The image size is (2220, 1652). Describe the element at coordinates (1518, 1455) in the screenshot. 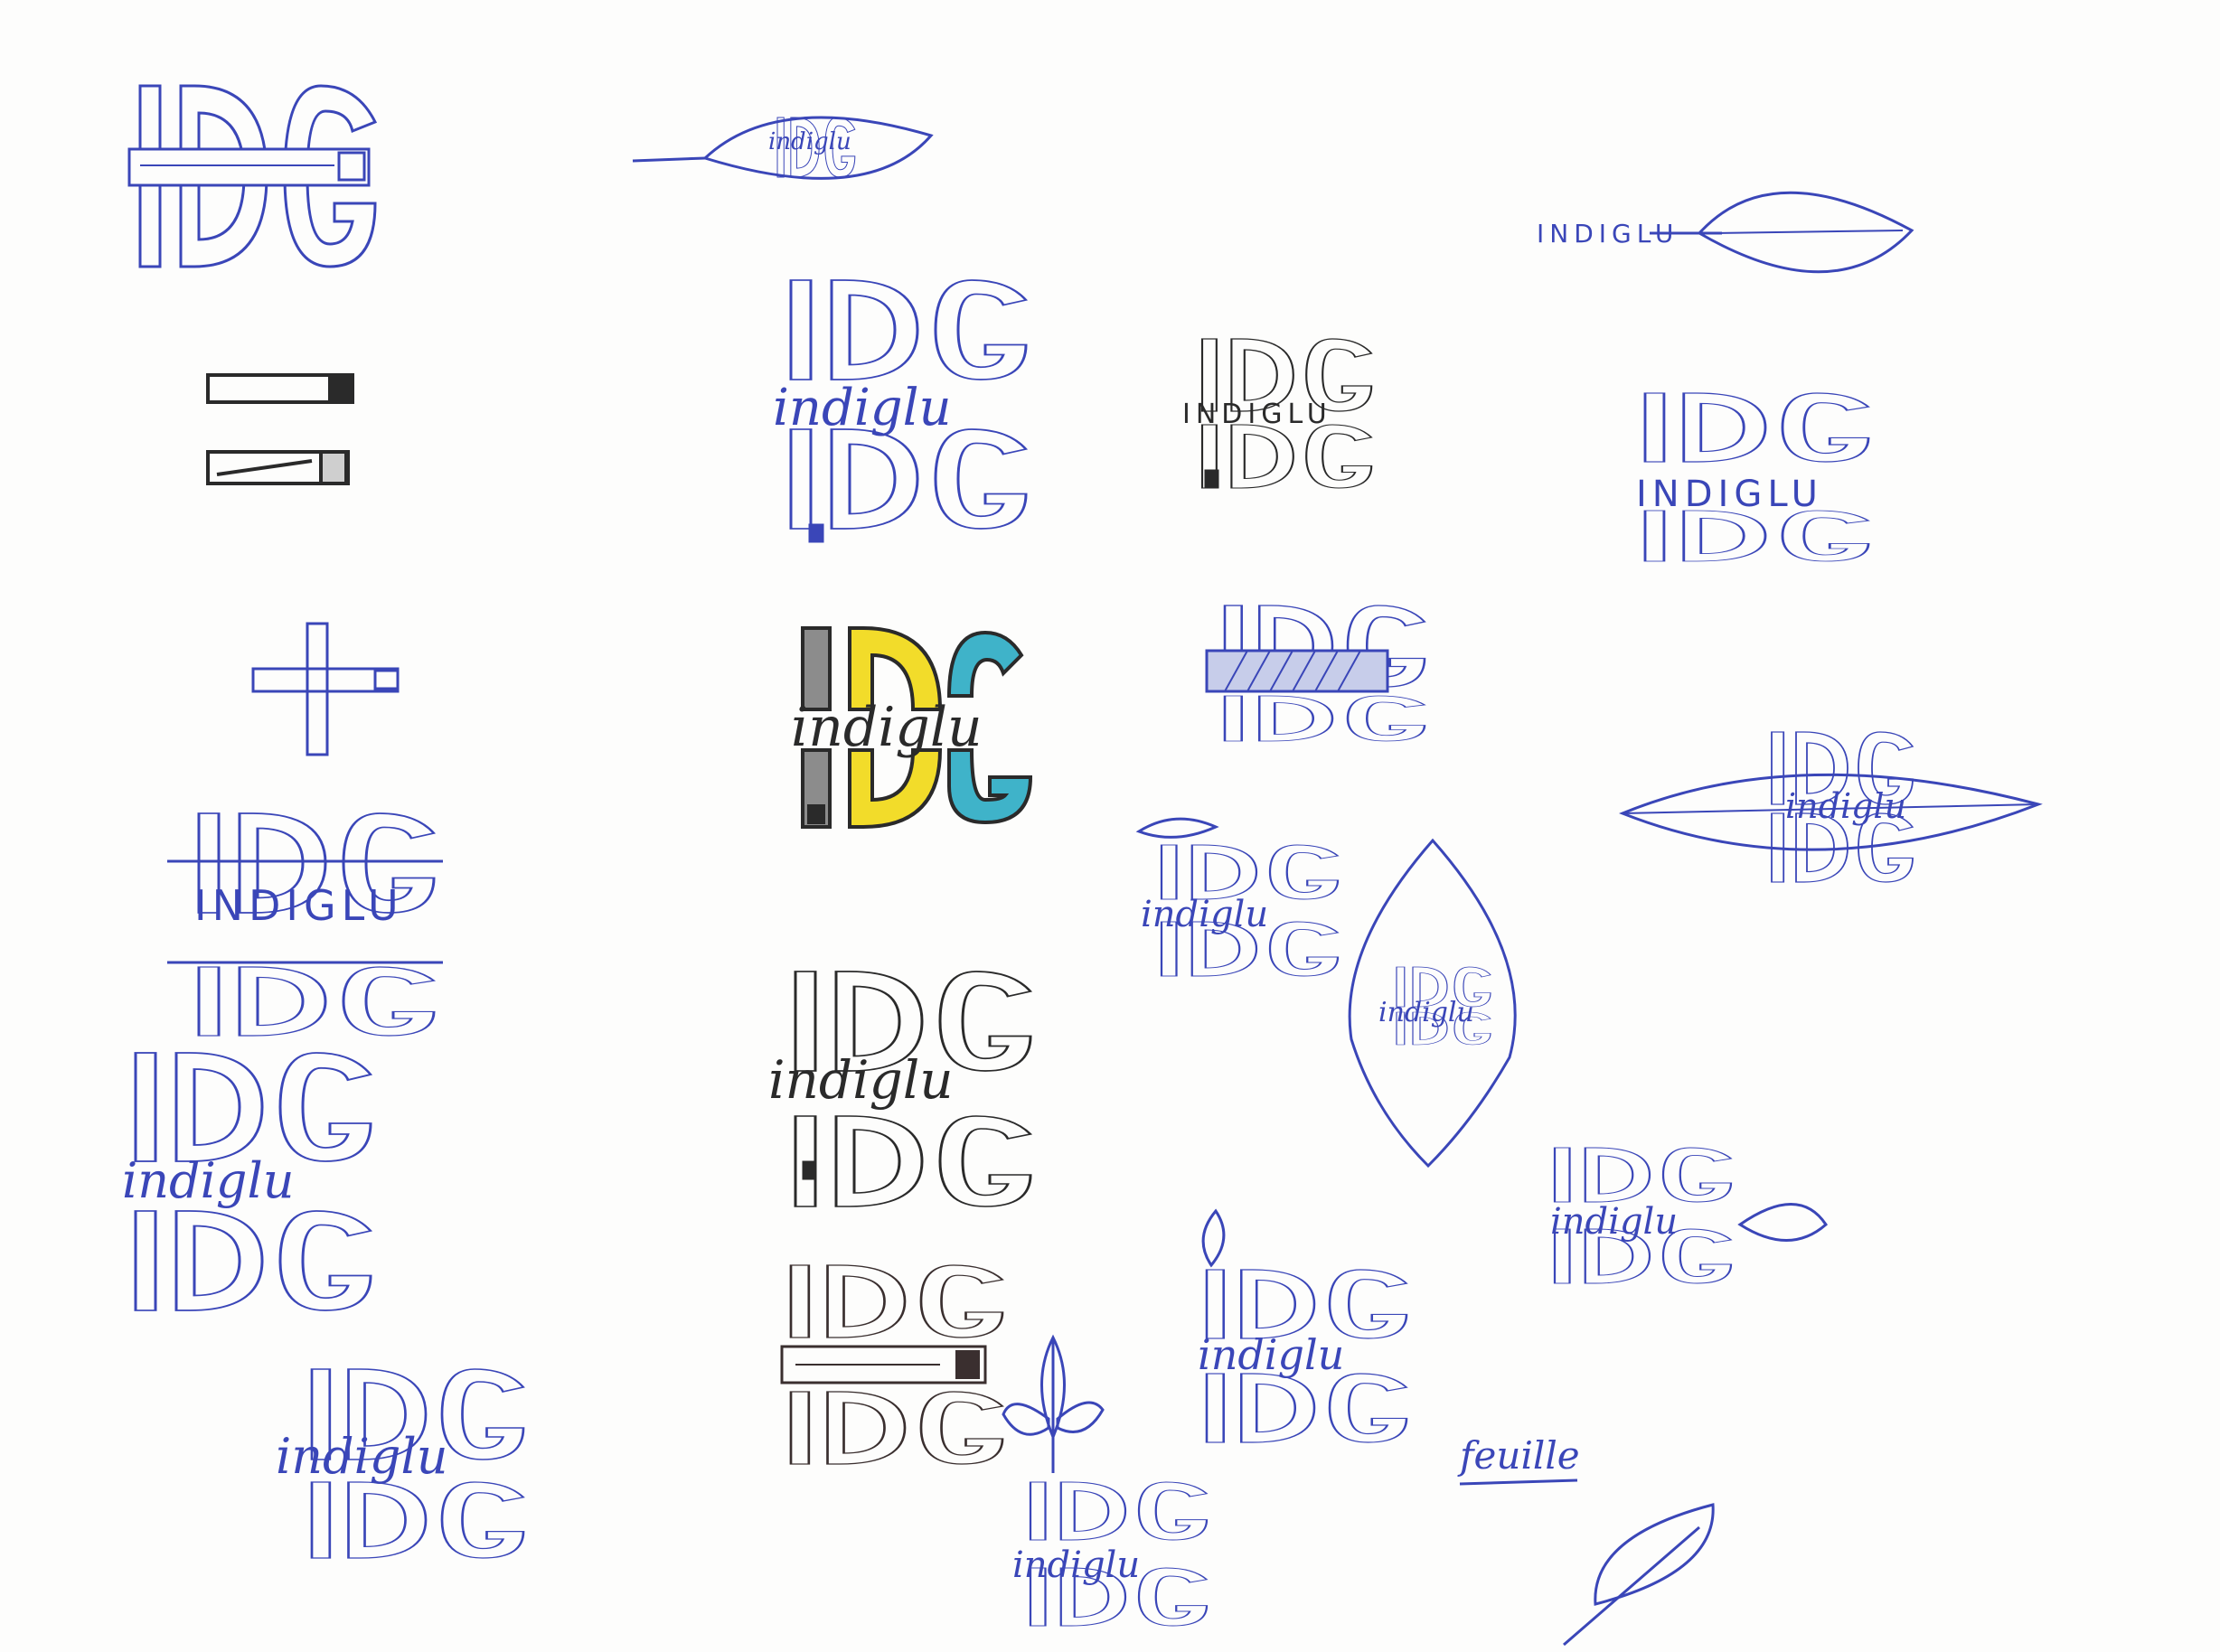

I see `feuille-label: feuille` at that location.